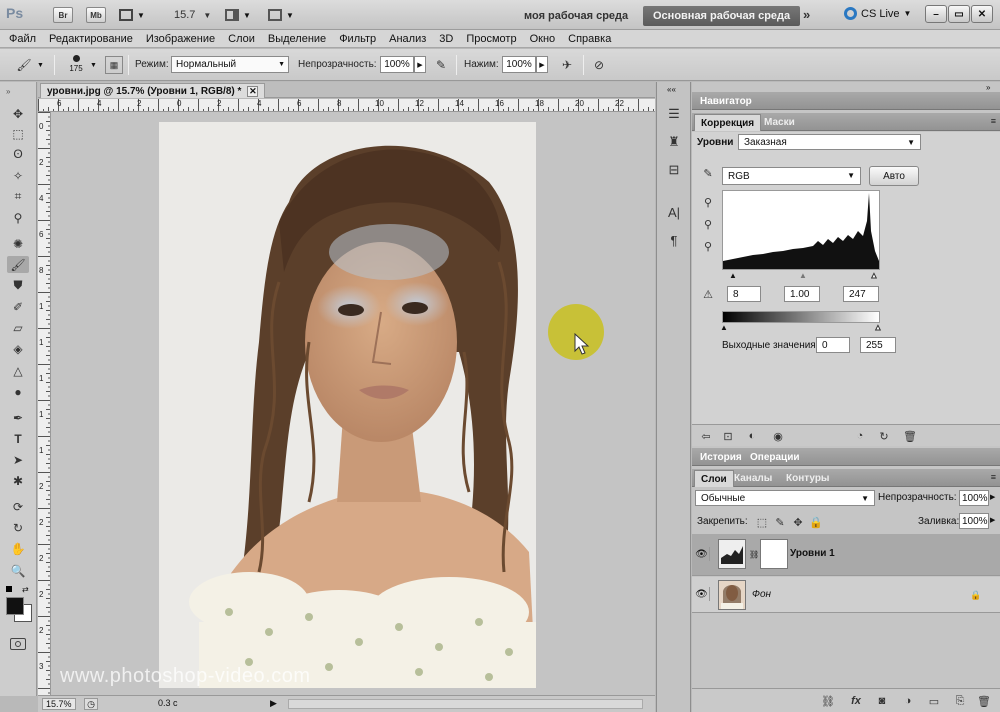 This screenshot has height=712, width=1000. Describe the element at coordinates (18, 417) in the screenshot. I see `pen-tool-icon: ✒` at that location.